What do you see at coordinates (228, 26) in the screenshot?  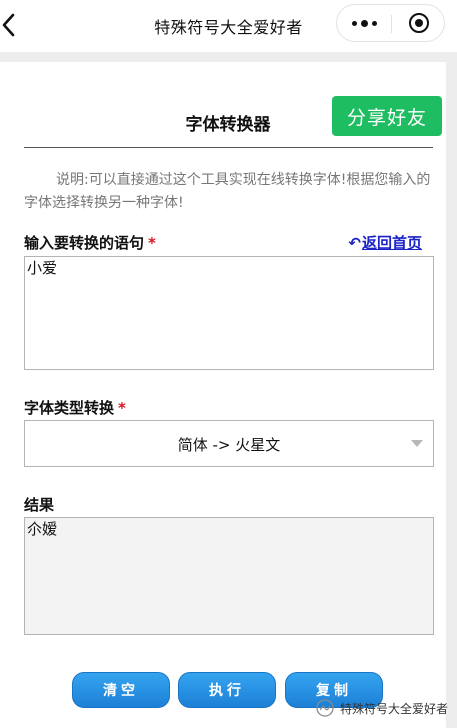 I see `navigation-bar: 特殊符号大全爱好者` at bounding box center [228, 26].